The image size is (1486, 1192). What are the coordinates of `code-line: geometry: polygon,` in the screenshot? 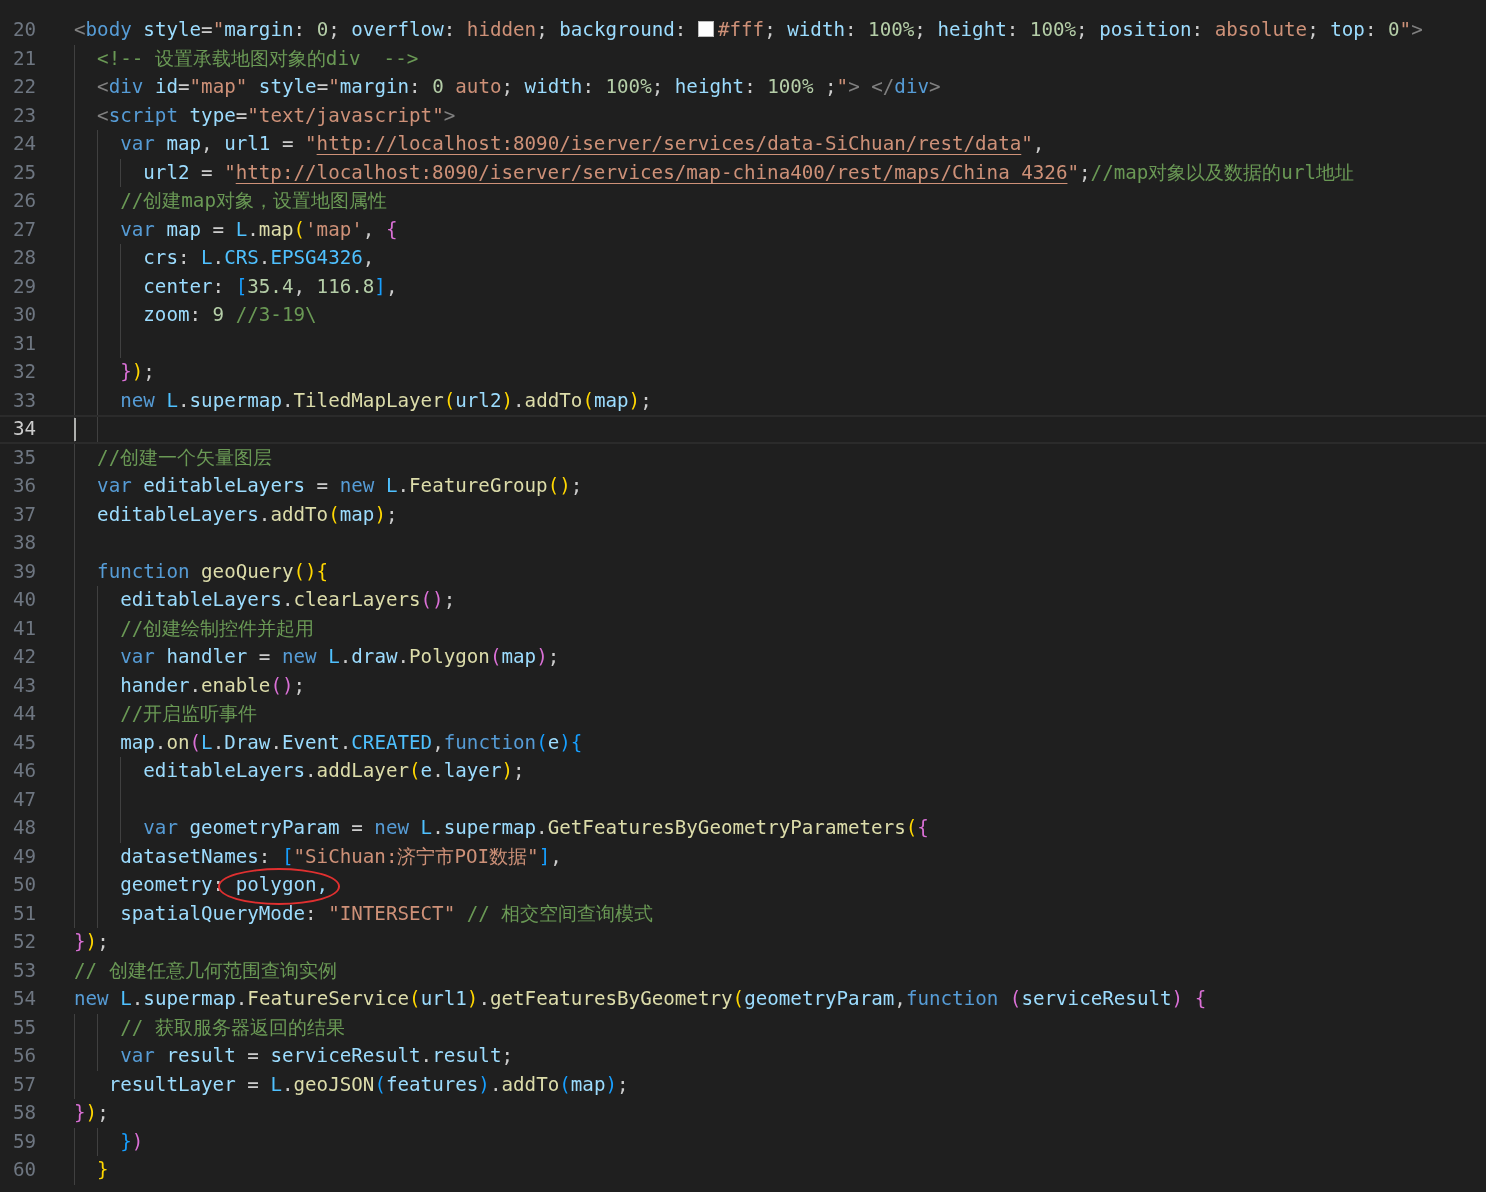 It's located at (224, 885).